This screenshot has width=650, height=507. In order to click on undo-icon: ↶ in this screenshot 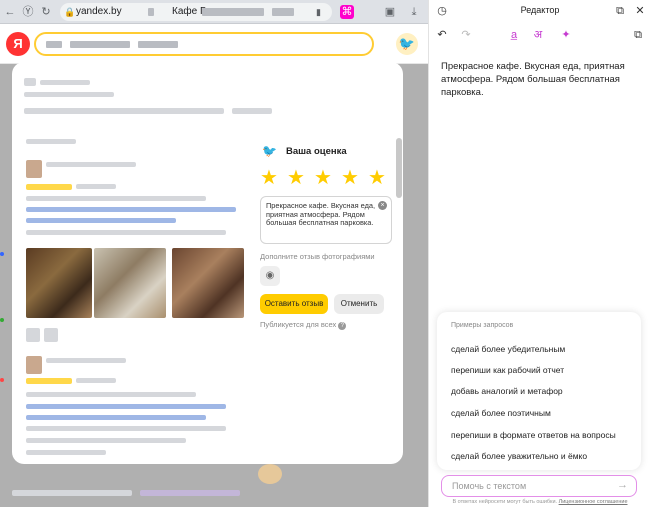, I will do `click(442, 35)`.